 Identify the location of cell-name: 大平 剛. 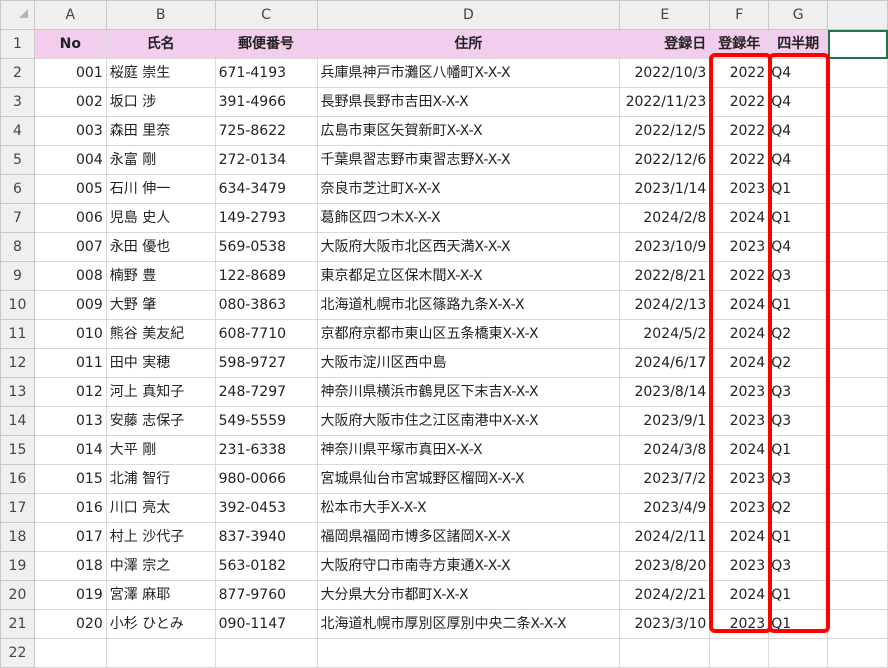
(160, 450).